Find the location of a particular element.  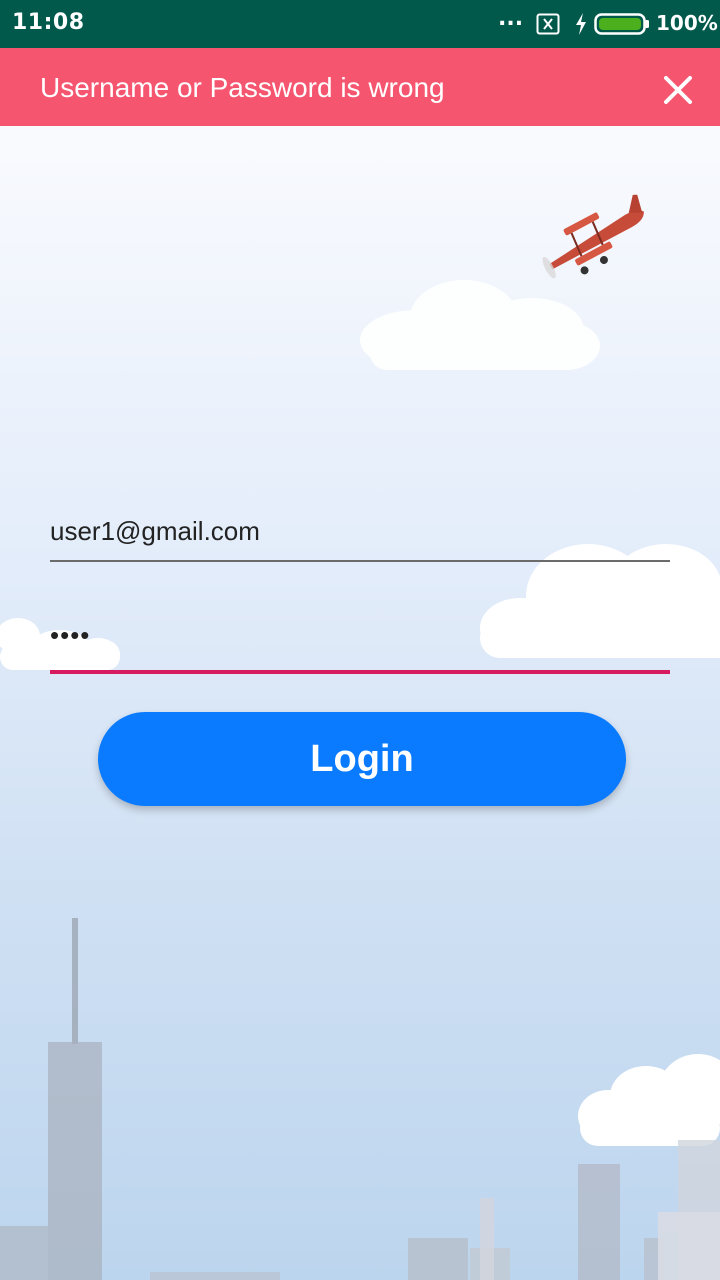

close-icon is located at coordinates (678, 90).